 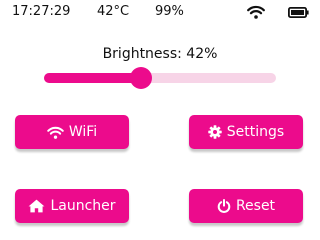 What do you see at coordinates (37, 206) in the screenshot?
I see `home-icon` at bounding box center [37, 206].